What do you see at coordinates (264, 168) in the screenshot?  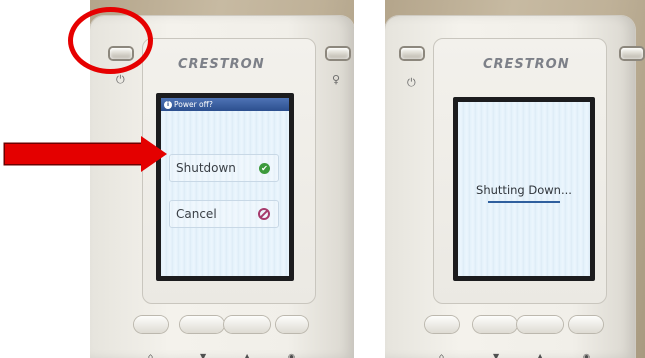 I see `check-icon: ✔` at bounding box center [264, 168].